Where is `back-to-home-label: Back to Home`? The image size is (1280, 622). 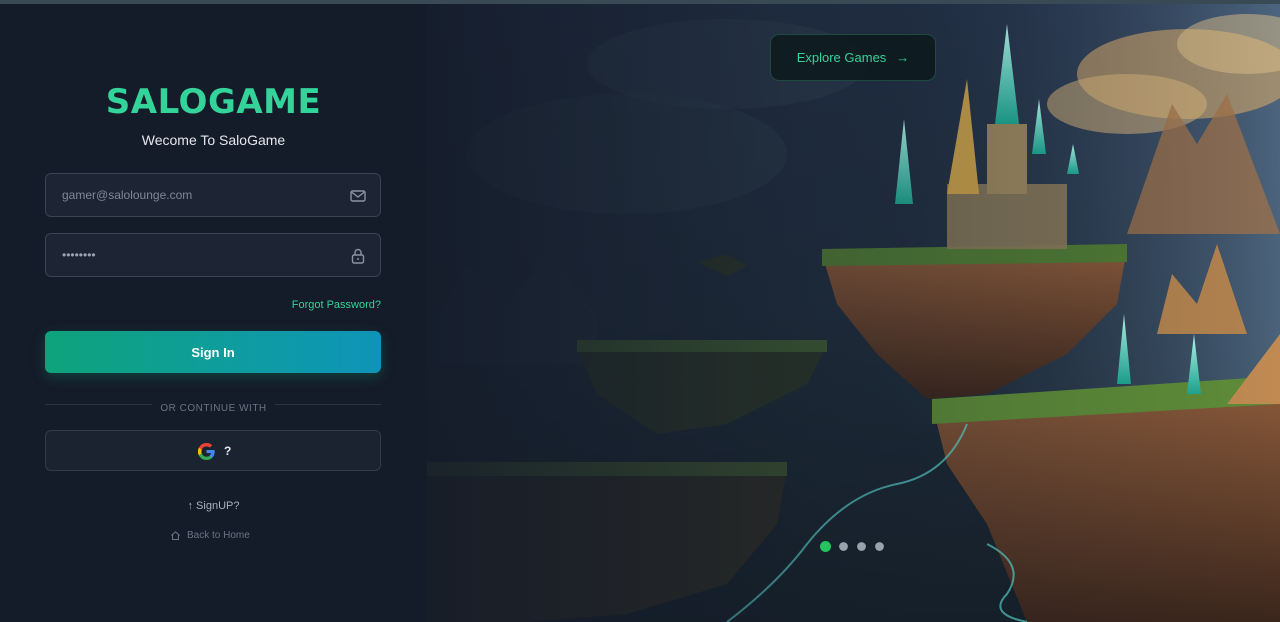 back-to-home-label: Back to Home is located at coordinates (218, 535).